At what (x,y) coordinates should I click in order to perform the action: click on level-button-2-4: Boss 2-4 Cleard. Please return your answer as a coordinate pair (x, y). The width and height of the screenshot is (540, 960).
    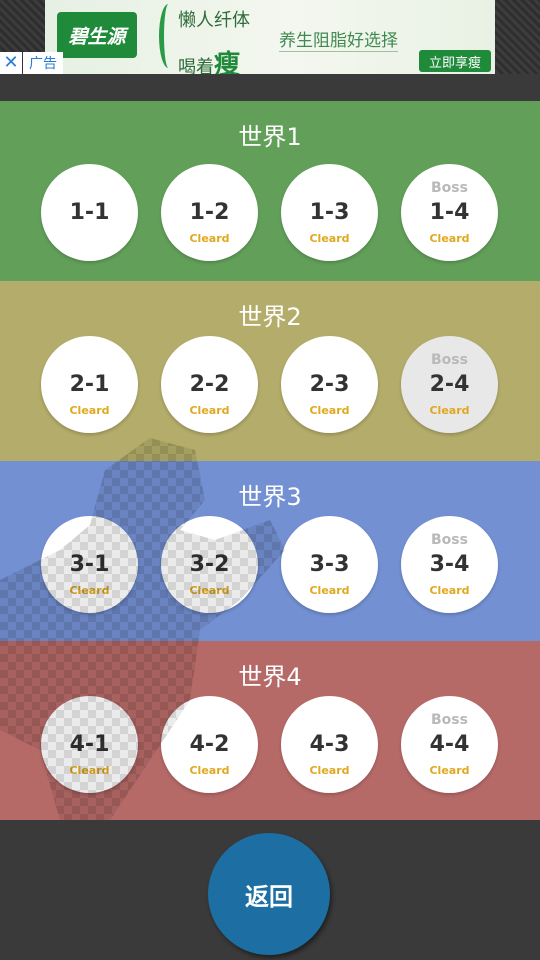
    Looking at the image, I should click on (449, 384).